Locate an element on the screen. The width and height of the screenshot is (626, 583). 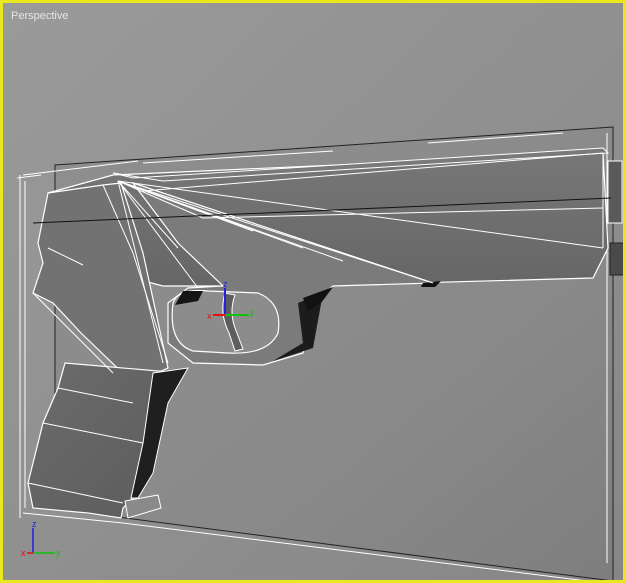
tripod-x-label: x is located at coordinates (23, 553).